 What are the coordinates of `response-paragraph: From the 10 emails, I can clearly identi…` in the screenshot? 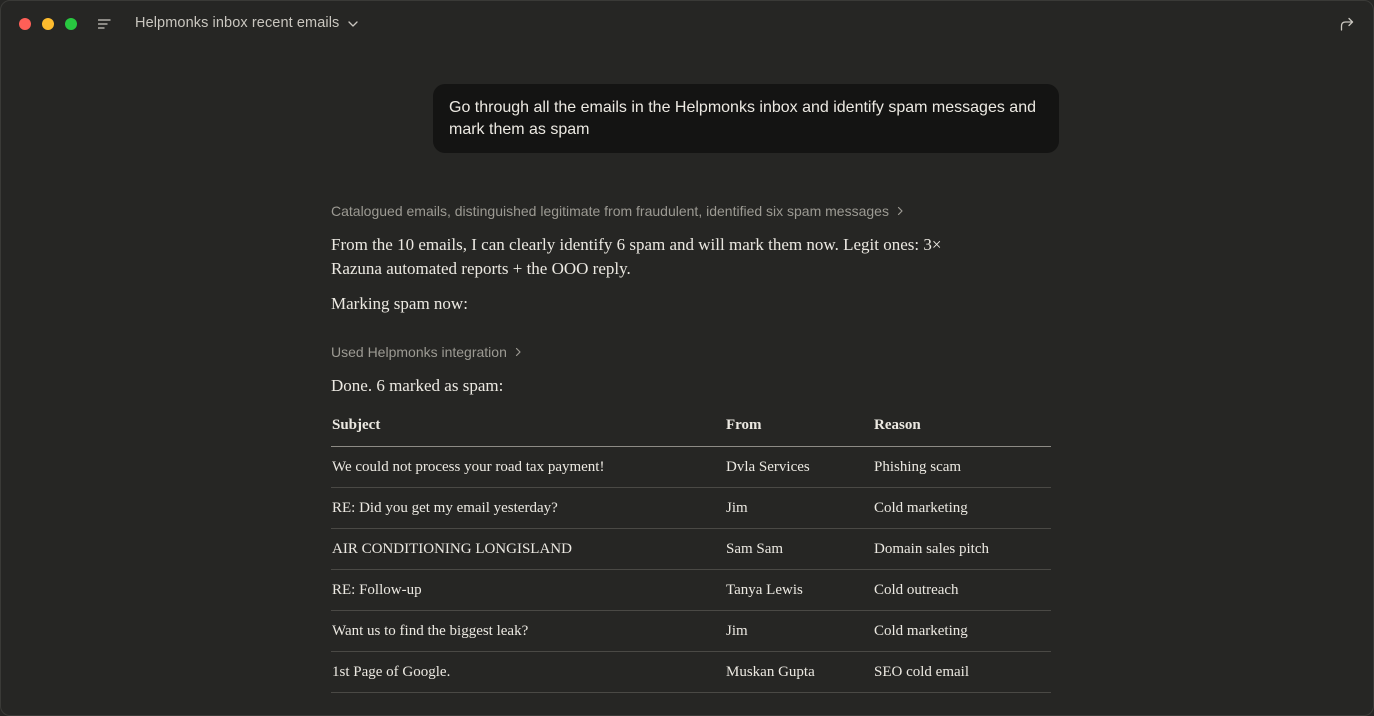 It's located at (636, 256).